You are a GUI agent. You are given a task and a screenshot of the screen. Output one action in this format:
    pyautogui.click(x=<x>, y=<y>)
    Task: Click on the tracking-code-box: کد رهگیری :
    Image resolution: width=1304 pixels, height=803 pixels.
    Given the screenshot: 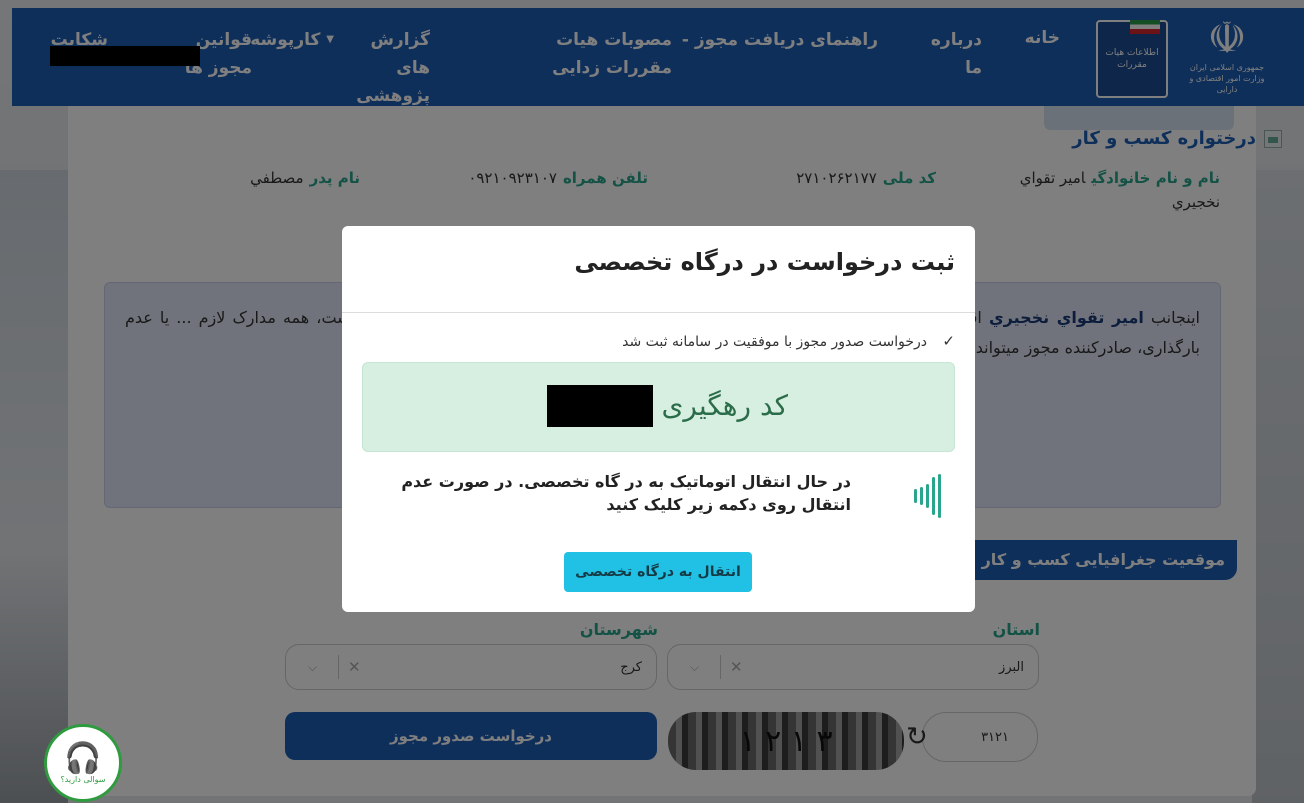 What is the action you would take?
    pyautogui.click(x=658, y=407)
    